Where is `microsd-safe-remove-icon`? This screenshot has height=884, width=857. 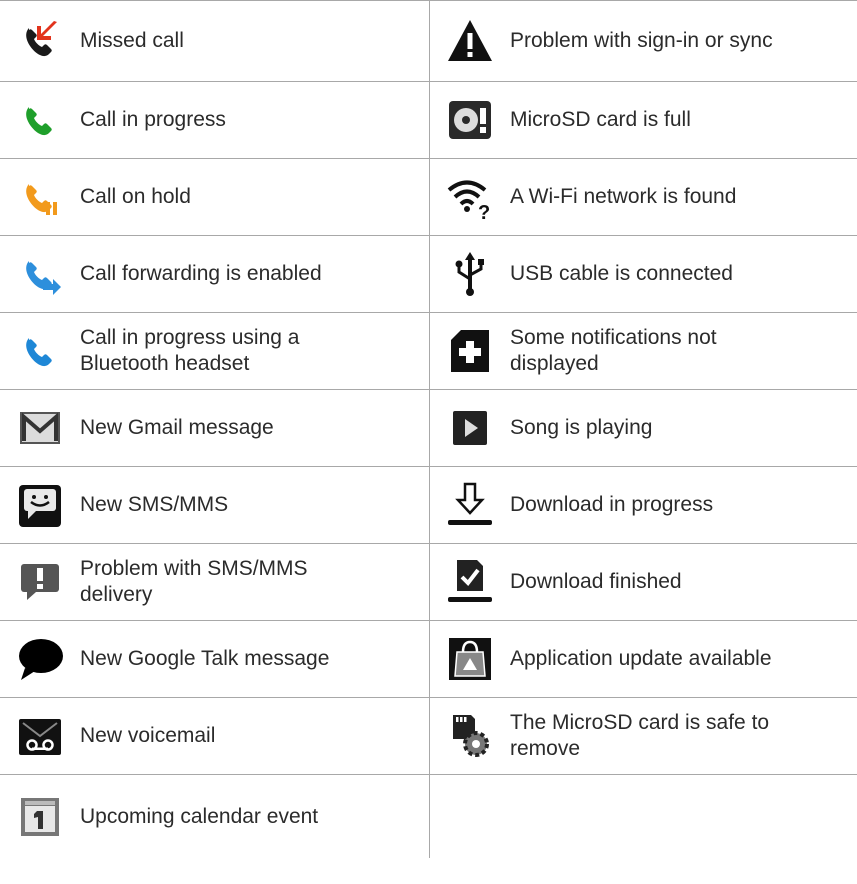 microsd-safe-remove-icon is located at coordinates (470, 736).